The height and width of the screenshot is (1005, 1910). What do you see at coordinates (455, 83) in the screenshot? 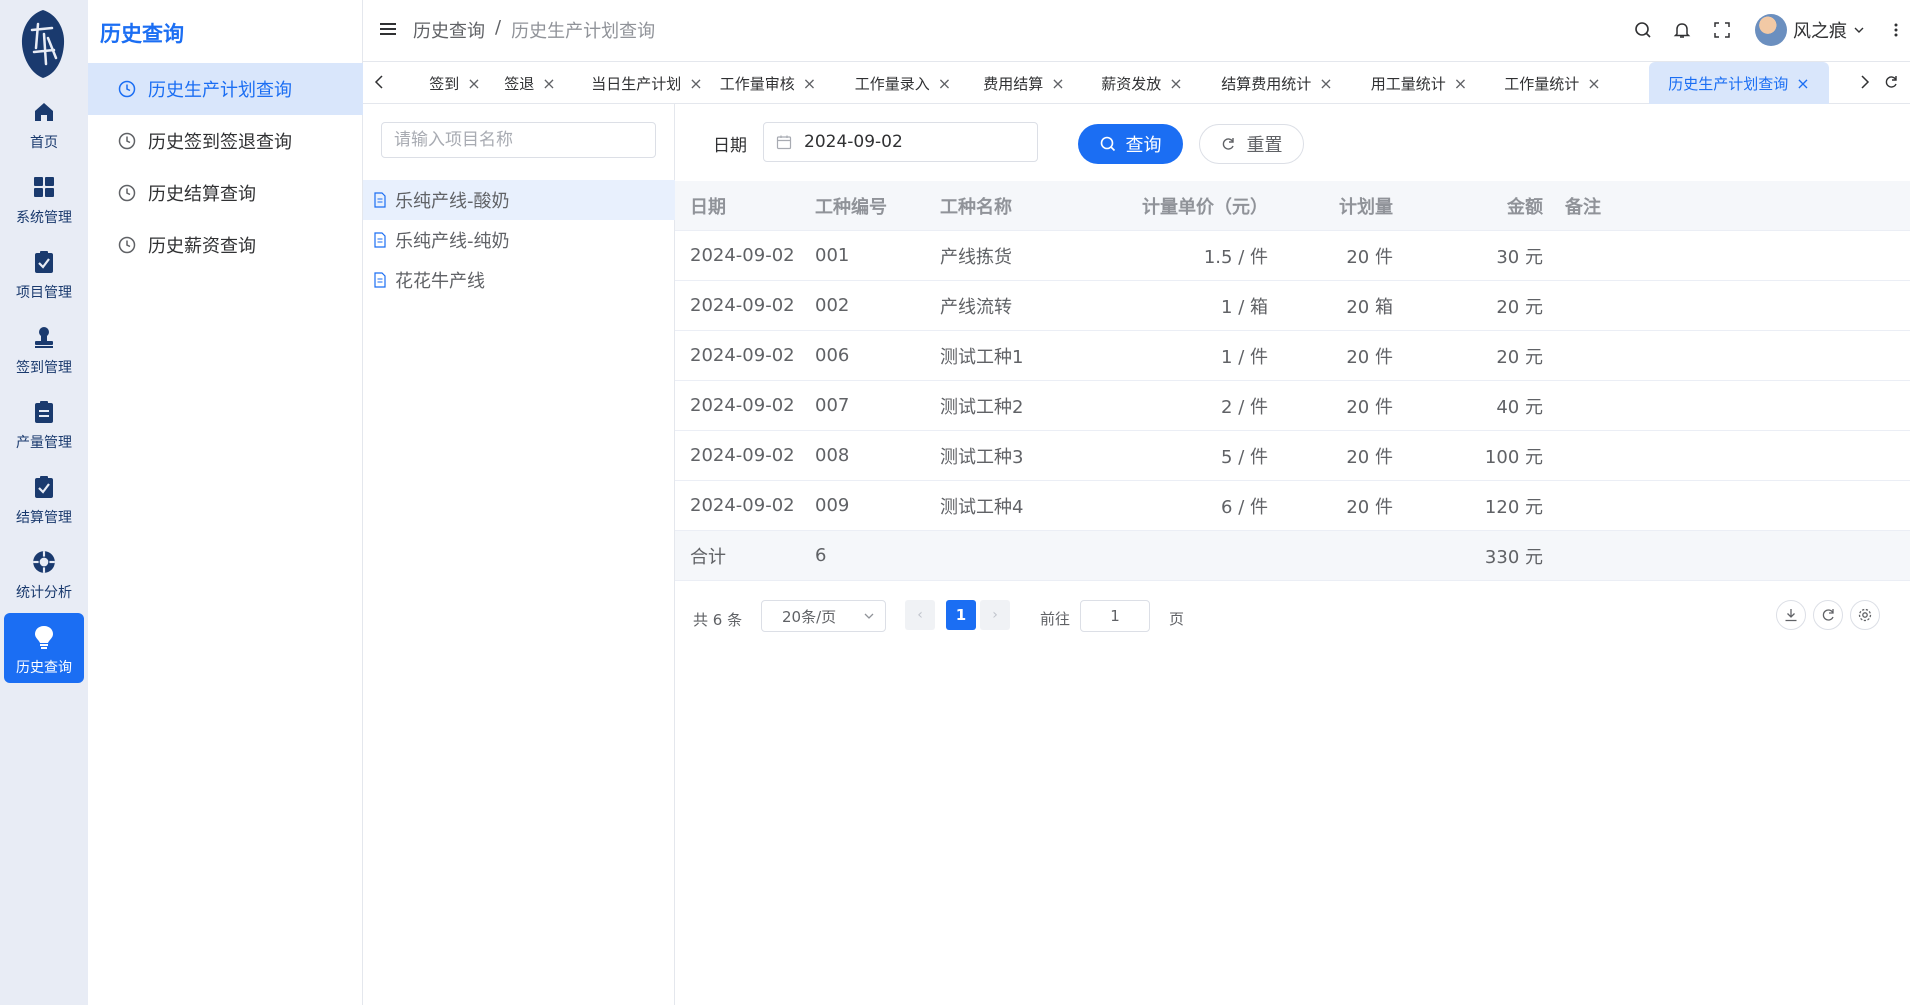
I see `tab-signin: 签到 ×` at bounding box center [455, 83].